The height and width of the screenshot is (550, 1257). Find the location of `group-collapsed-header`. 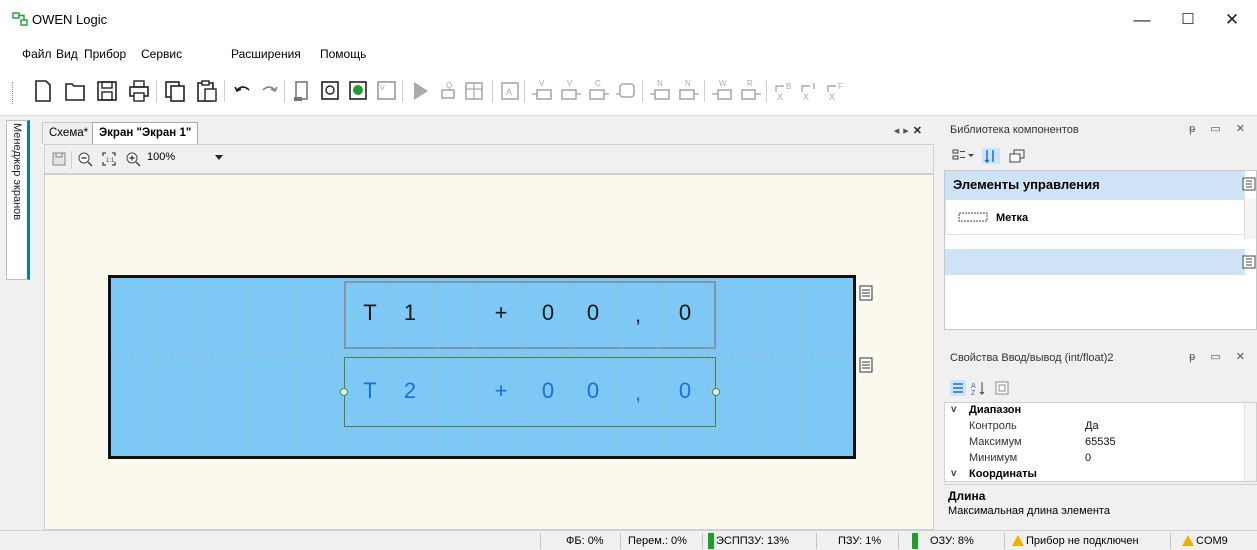

group-collapsed-header is located at coordinates (1095, 262).